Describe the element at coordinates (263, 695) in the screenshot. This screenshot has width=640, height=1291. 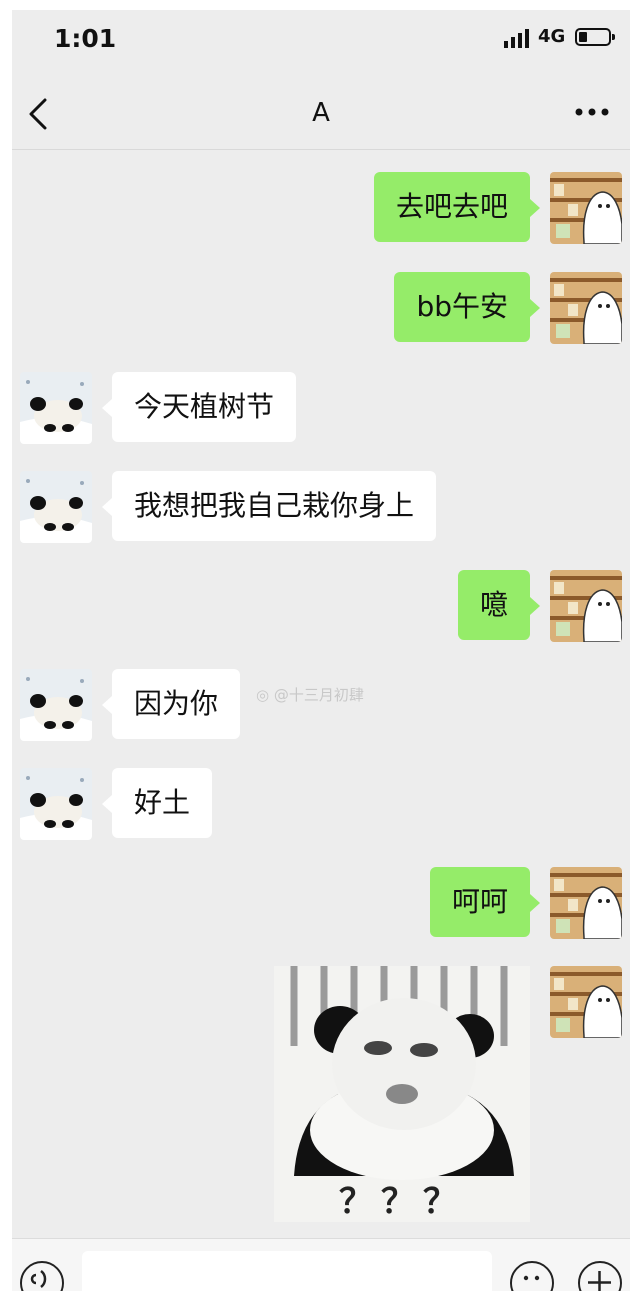
I see `weibo-icon: ◎` at that location.